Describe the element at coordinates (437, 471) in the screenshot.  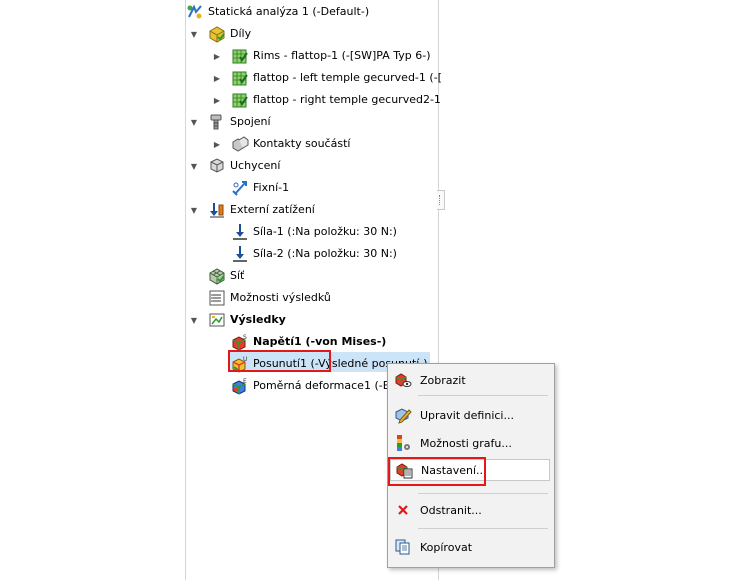
I see `settings-highlight-box` at that location.